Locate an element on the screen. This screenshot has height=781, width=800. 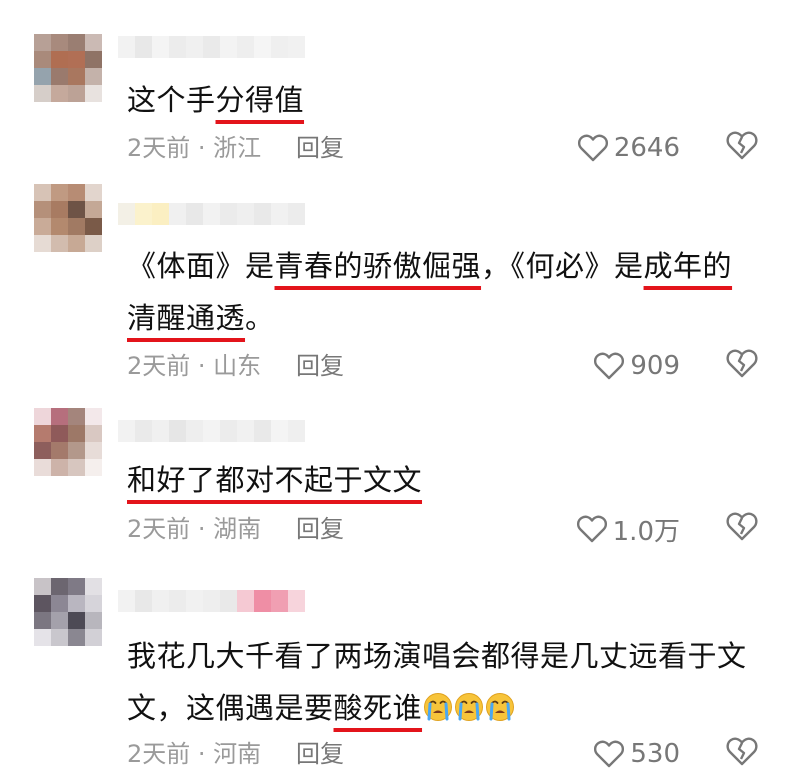
comment-text-segment: 。 is located at coordinates (260, 318).